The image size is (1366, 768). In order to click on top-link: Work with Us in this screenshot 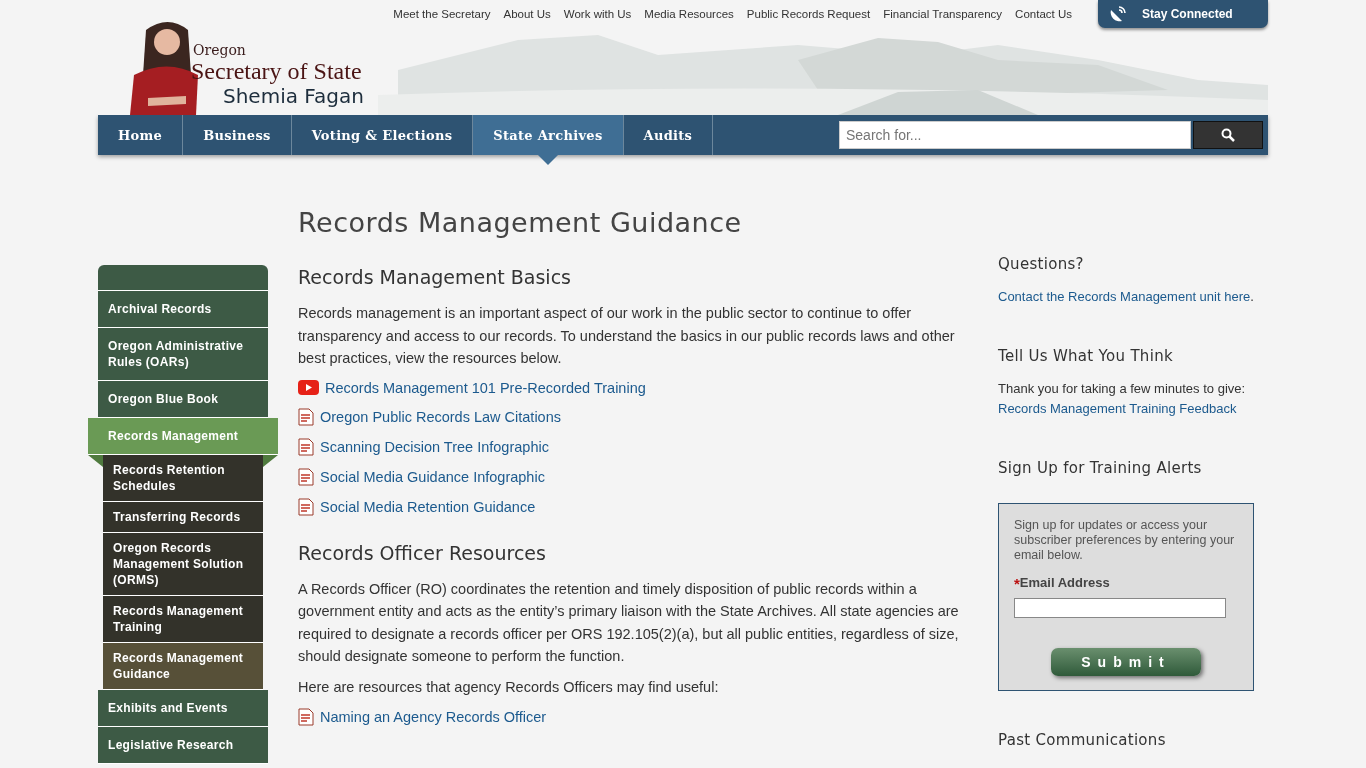, I will do `click(597, 14)`.